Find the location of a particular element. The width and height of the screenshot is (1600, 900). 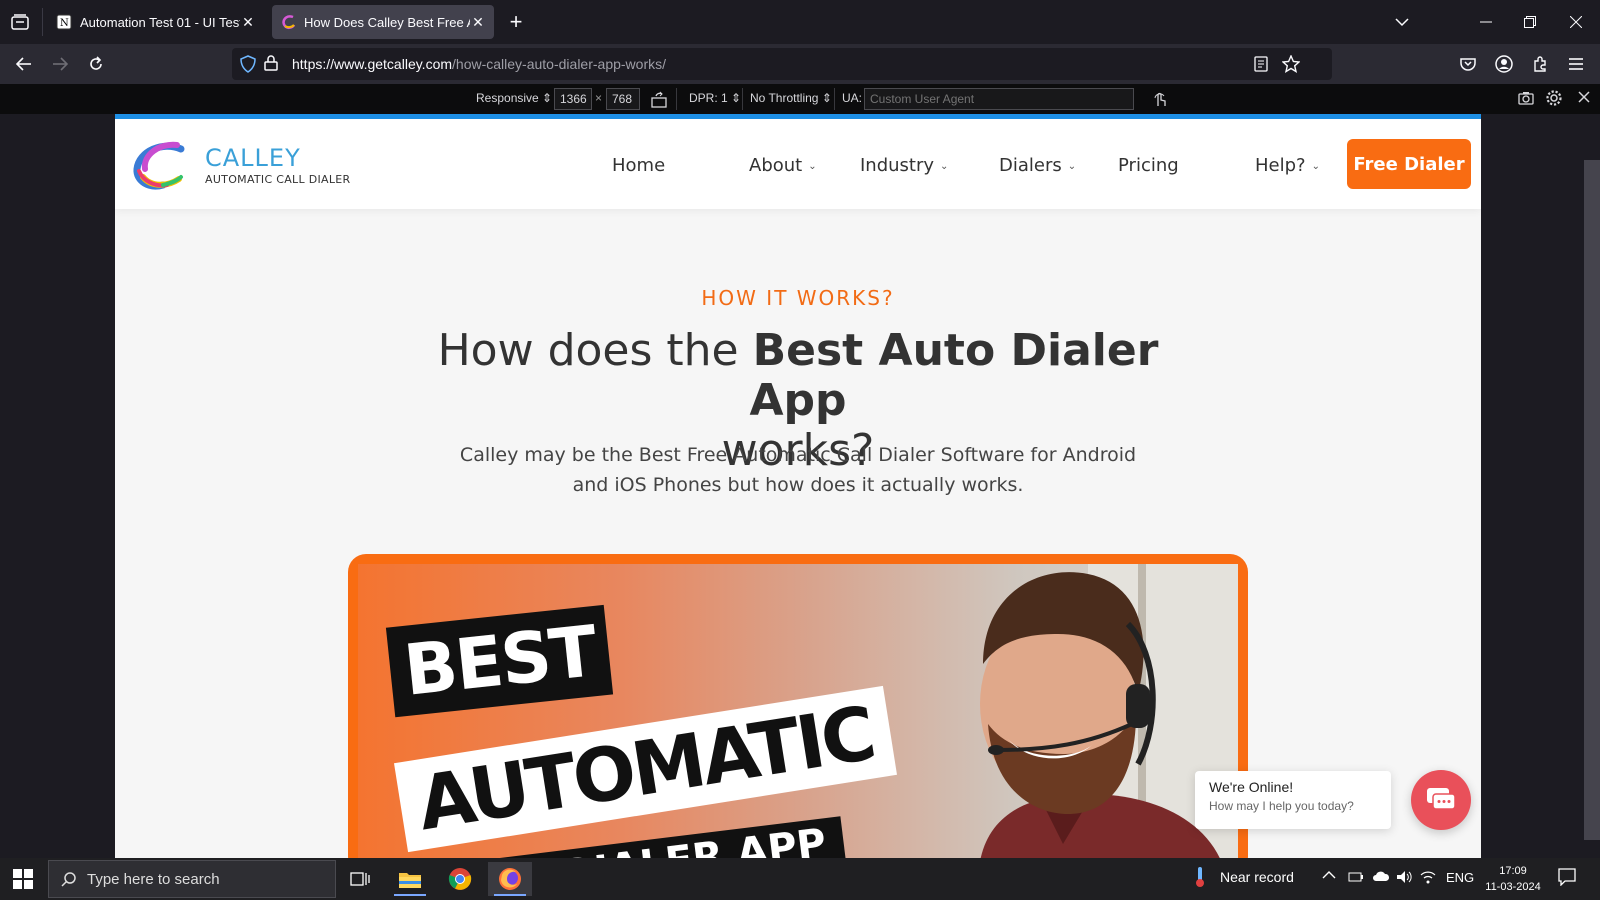

calley-logo: CALLEY AUTOMATIC CALL DIALER is located at coordinates (243, 167).